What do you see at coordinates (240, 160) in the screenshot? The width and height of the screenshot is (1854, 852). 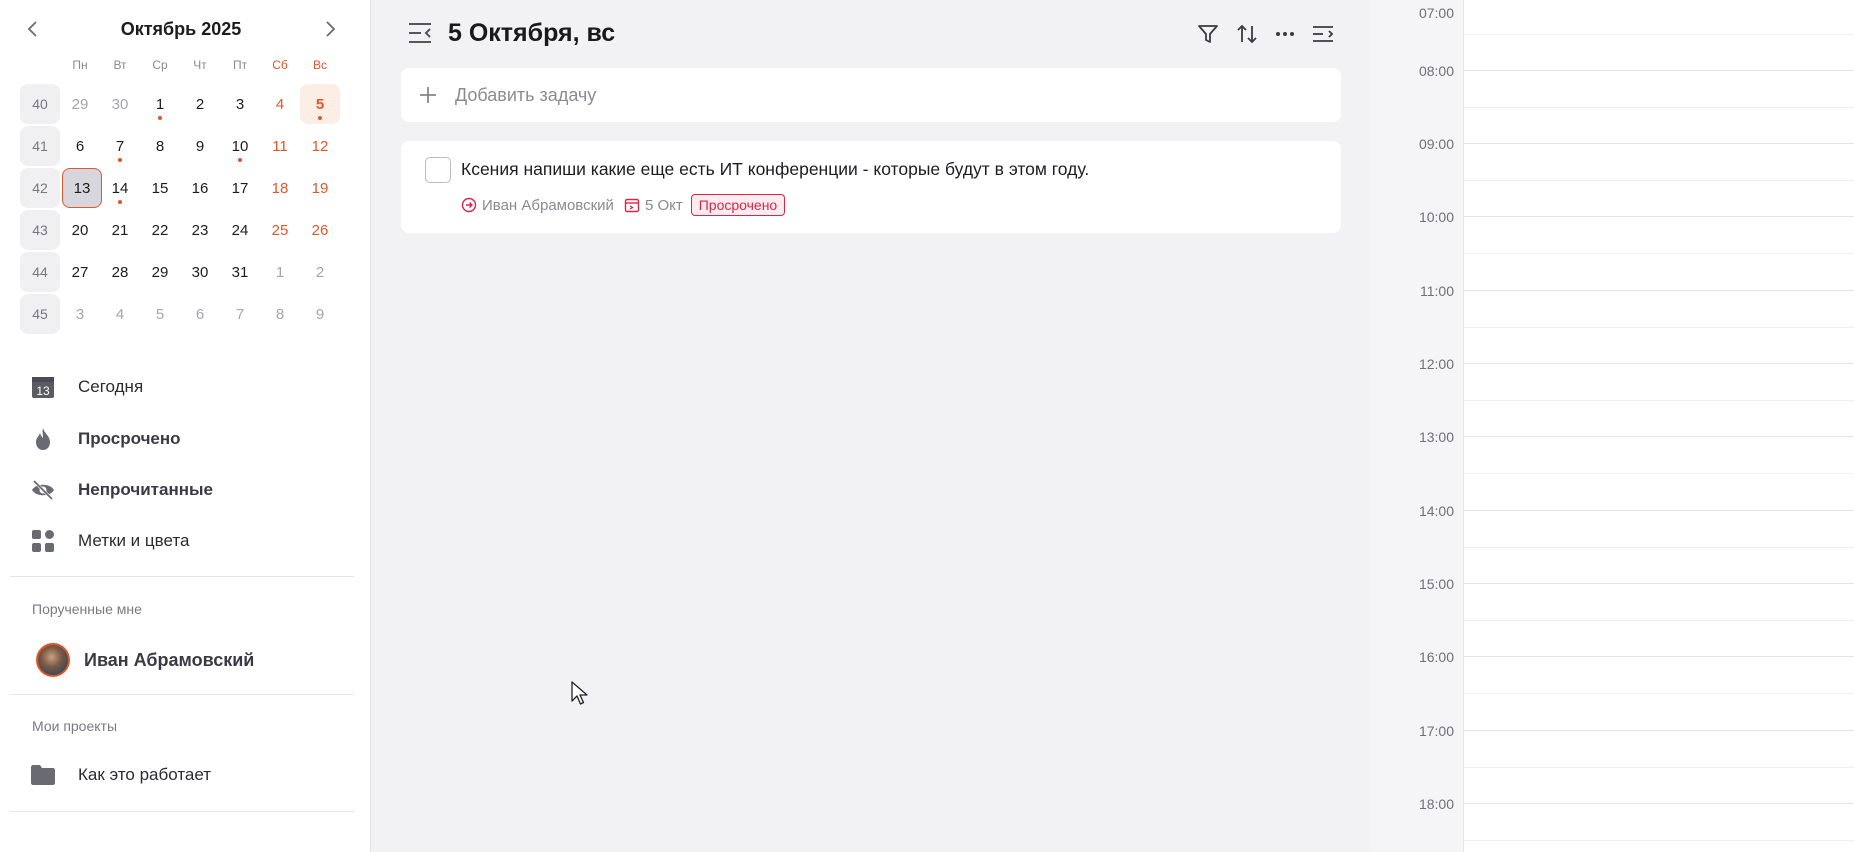 I see `task-indicator-dot` at bounding box center [240, 160].